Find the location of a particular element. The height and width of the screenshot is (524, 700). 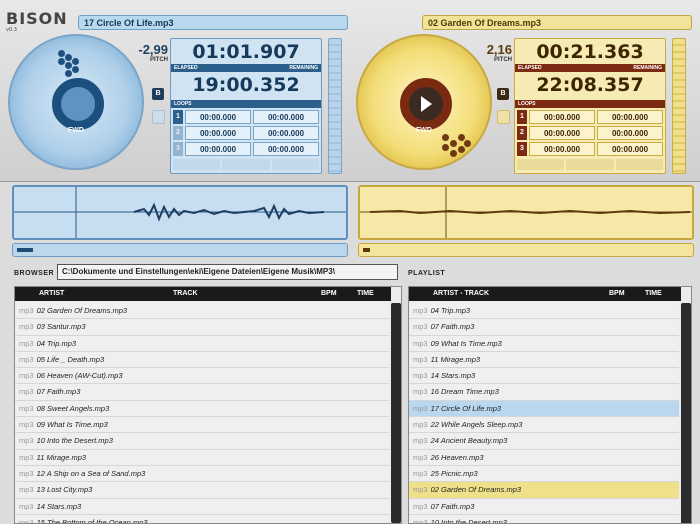

play-icon is located at coordinates (426, 104).